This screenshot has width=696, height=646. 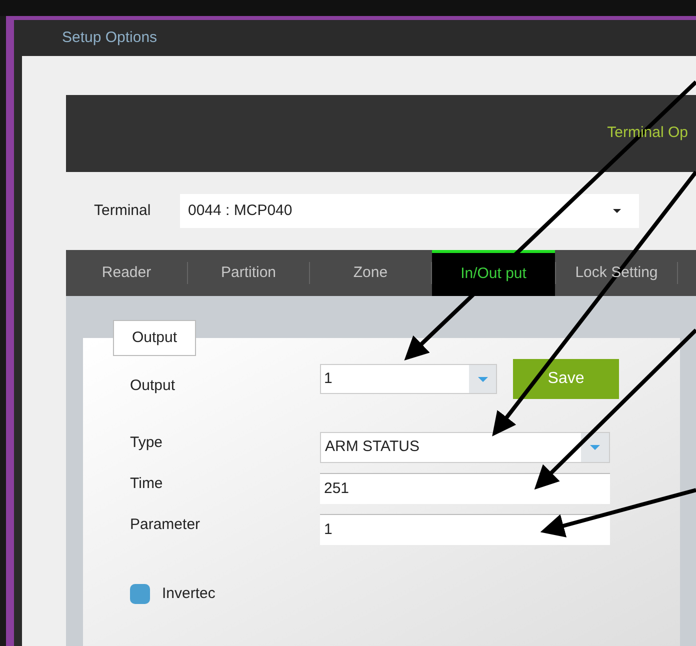 I want to click on field-label: Output, so click(x=153, y=386).